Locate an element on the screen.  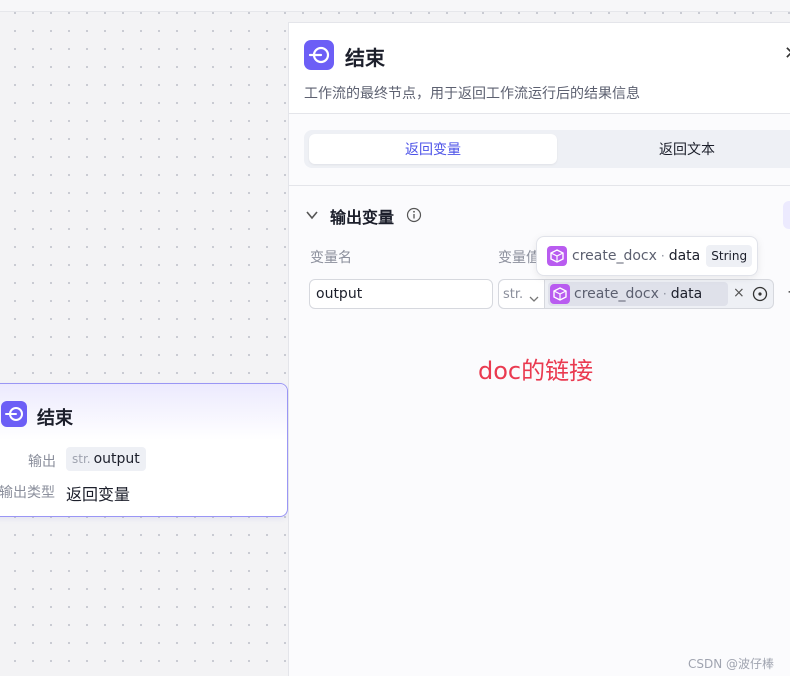
tooltip-type-badge: String is located at coordinates (729, 256).